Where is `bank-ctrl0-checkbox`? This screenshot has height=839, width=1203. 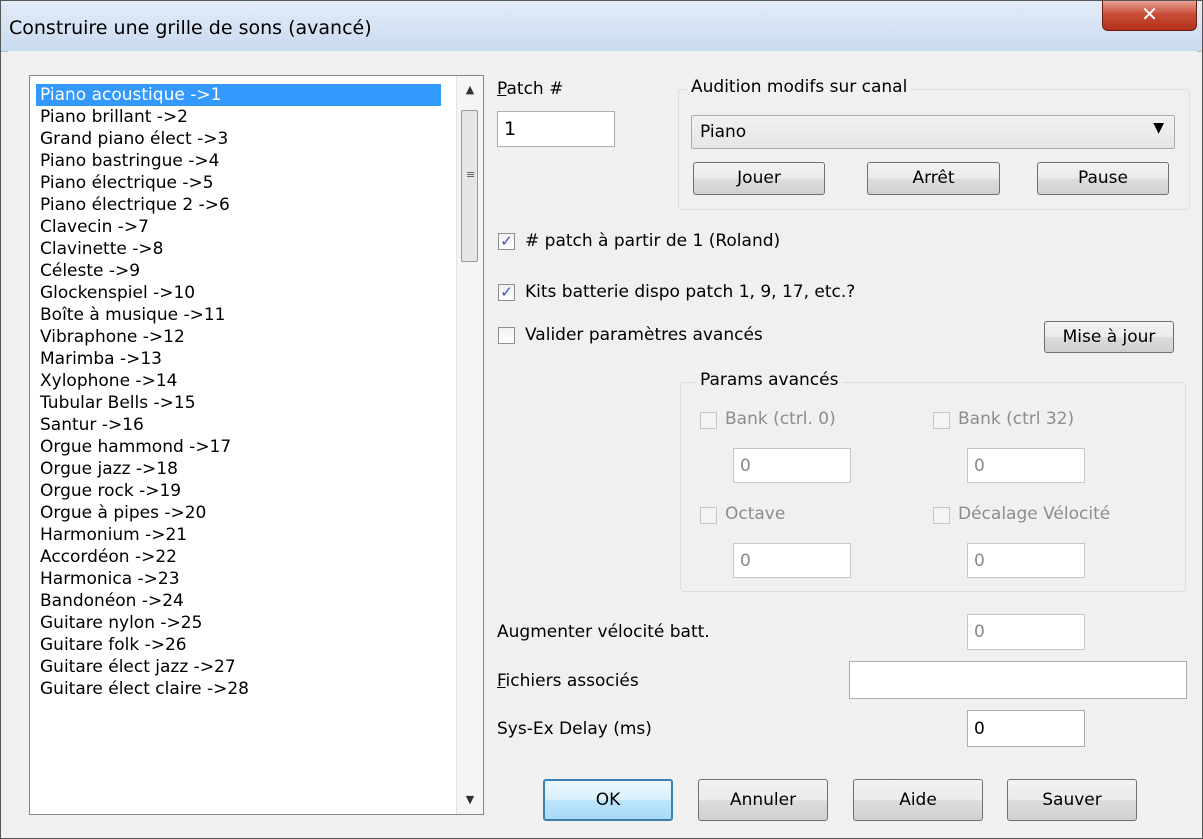
bank-ctrl0-checkbox is located at coordinates (708, 420).